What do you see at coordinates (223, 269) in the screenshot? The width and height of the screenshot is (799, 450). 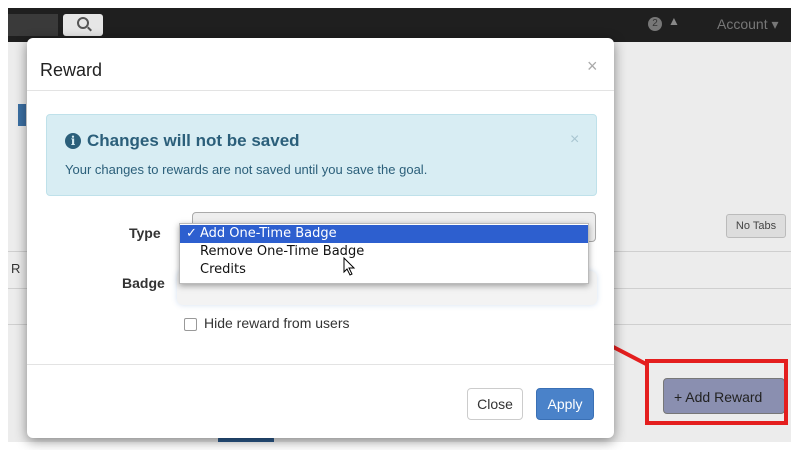 I see `option-label: Credits` at bounding box center [223, 269].